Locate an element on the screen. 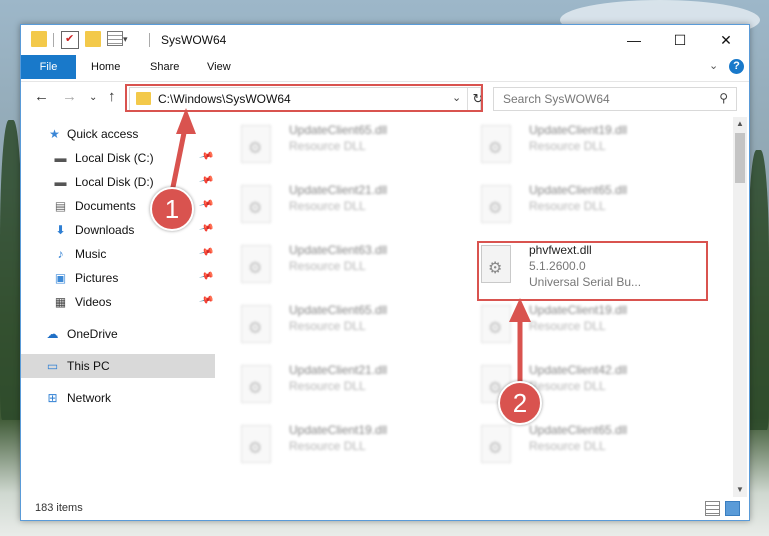 Image resolution: width=769 pixels, height=536 pixels. file-tile: ⚙ UpdateClient63.dll Resource DLL is located at coordinates (342, 264).